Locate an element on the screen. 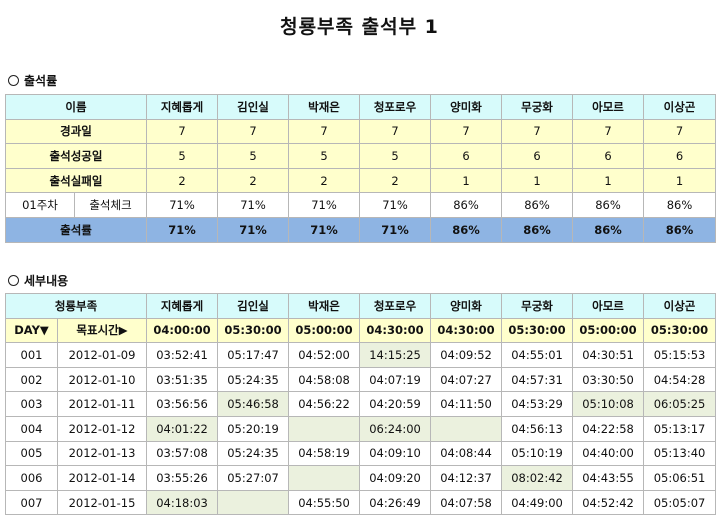 This screenshot has width=719, height=519. name-header-cell: 이름 is located at coordinates (76, 107).